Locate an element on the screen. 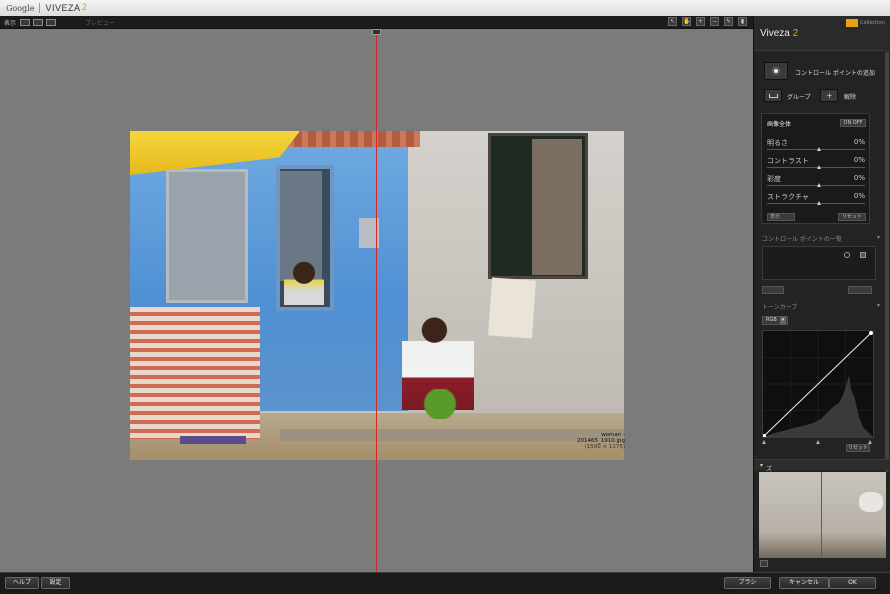  curve-point-white is located at coordinates (871, 333).